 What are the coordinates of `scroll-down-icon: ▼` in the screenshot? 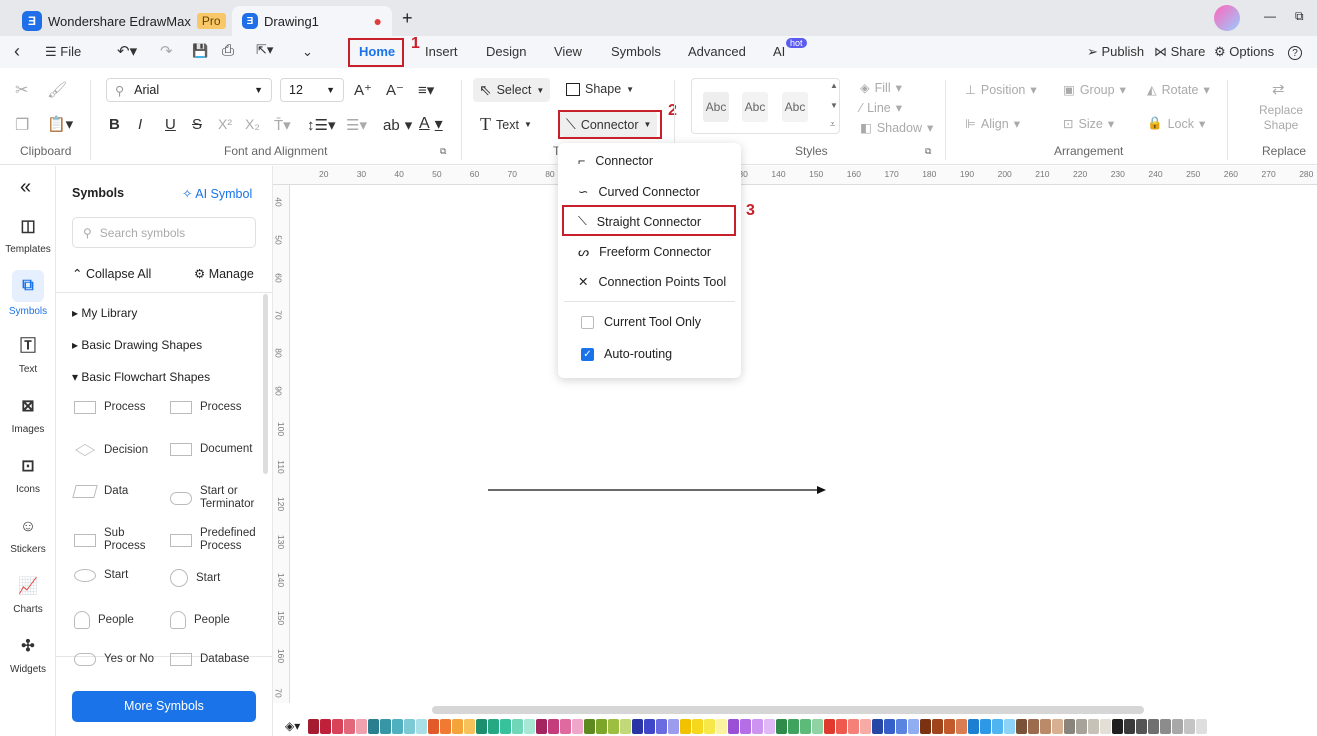 It's located at (834, 105).